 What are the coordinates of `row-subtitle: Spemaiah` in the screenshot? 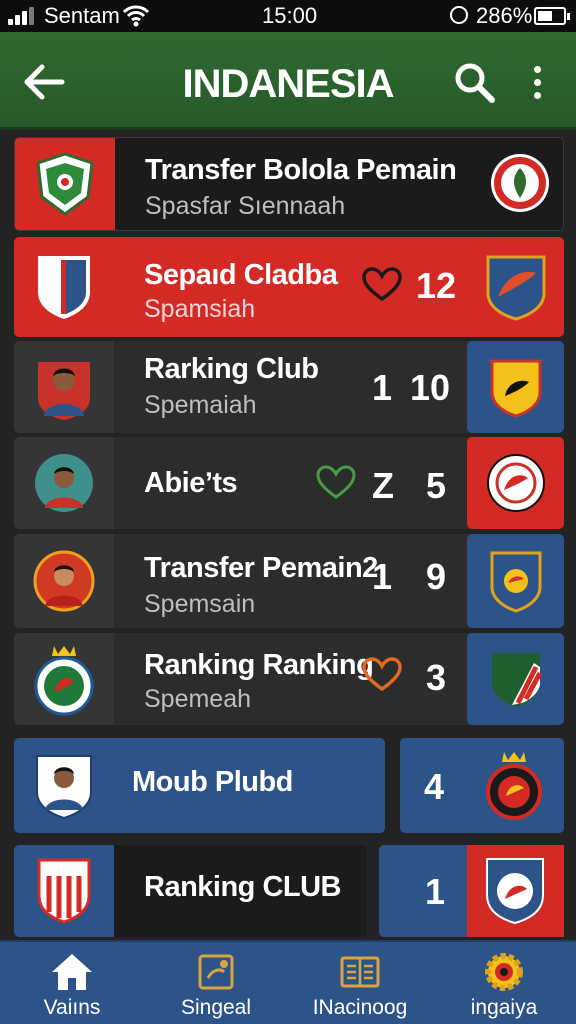 It's located at (200, 405).